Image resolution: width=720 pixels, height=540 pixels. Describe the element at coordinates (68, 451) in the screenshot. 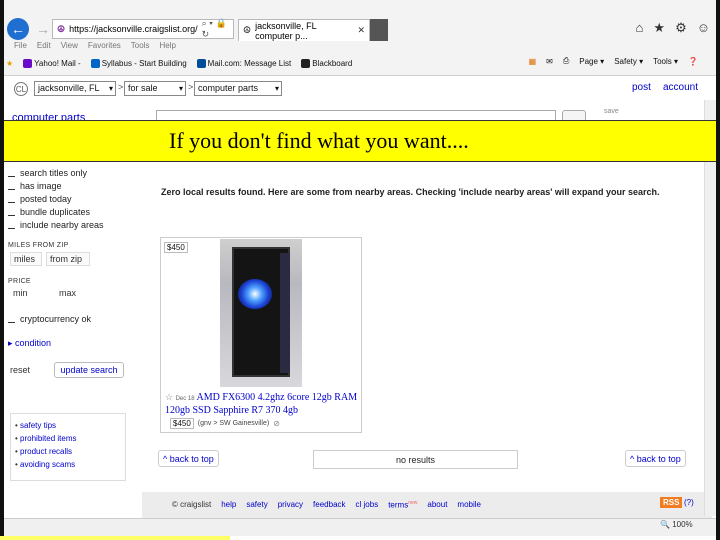

I see `product-recalls-link: product recalls` at that location.